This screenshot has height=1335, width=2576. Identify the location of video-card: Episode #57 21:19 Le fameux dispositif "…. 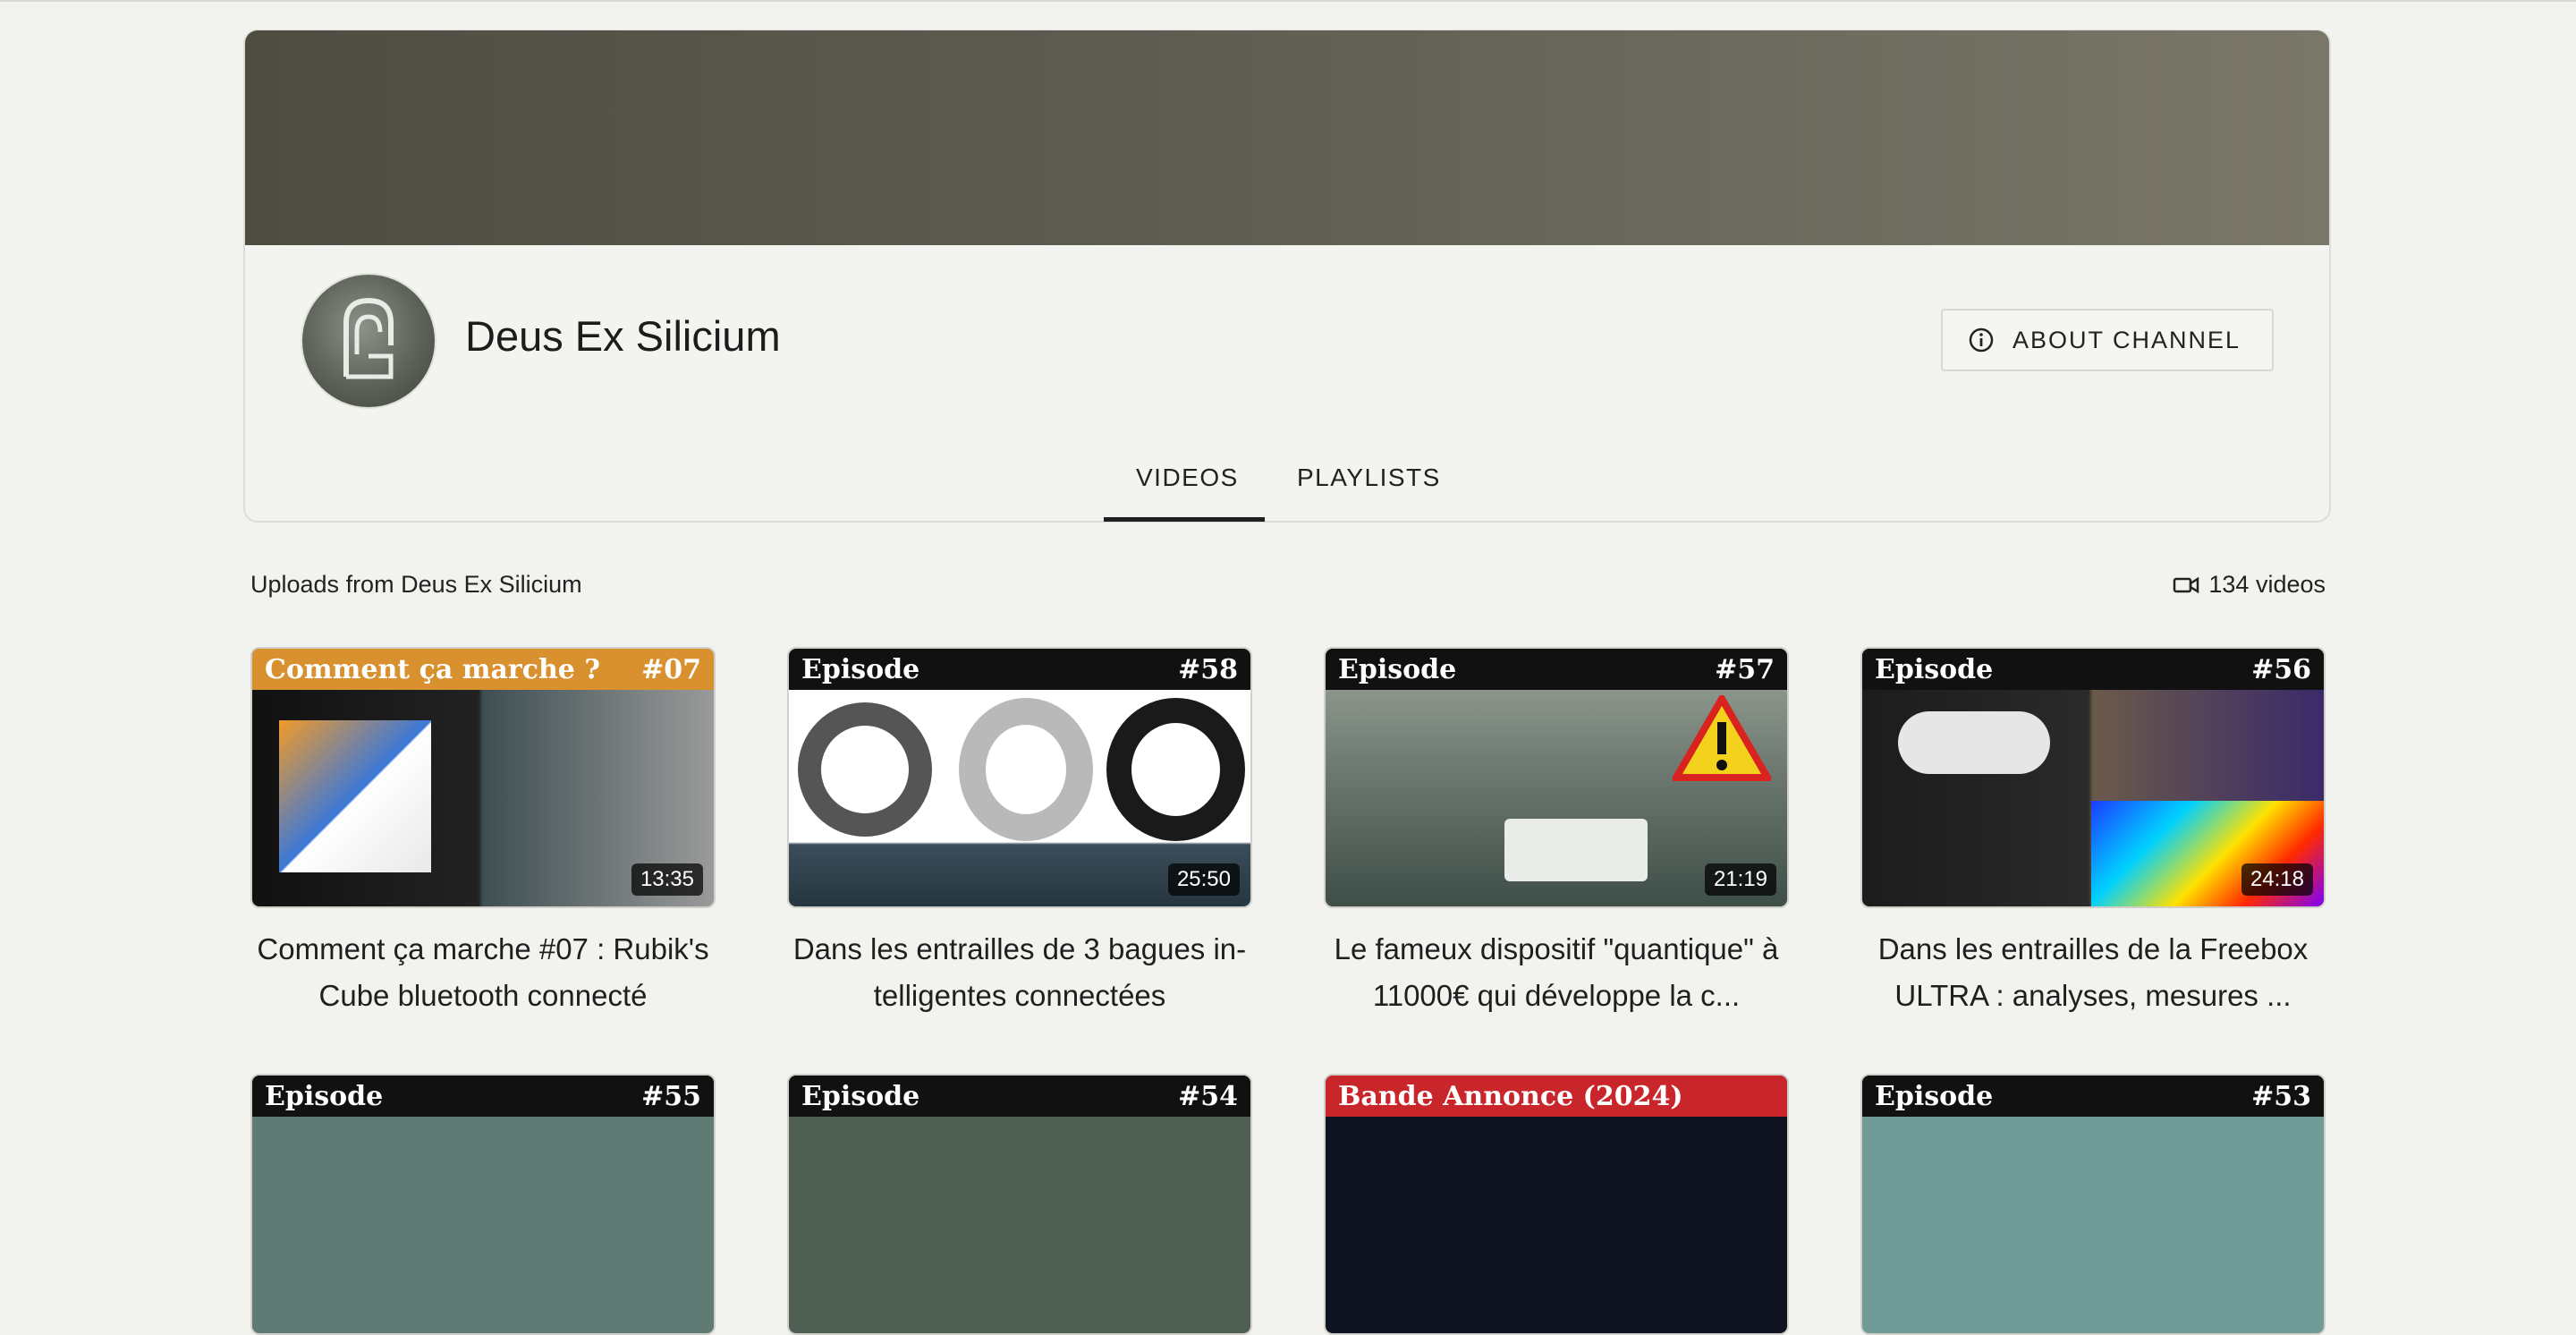
(1556, 833).